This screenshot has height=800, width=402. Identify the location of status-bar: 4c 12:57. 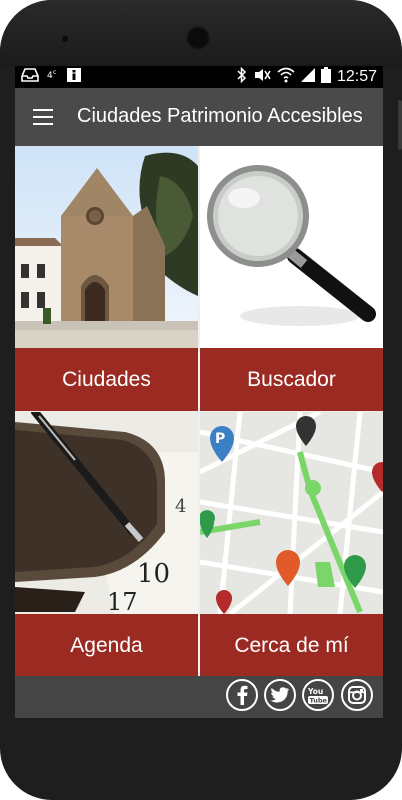
(199, 77).